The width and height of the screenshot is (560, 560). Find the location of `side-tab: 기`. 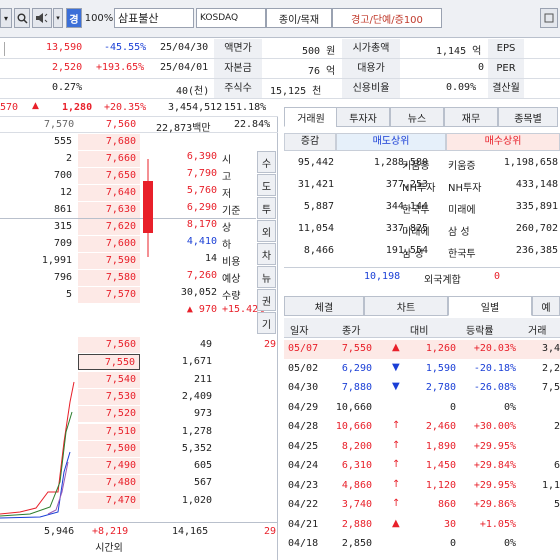

side-tab: 기 is located at coordinates (266, 323).